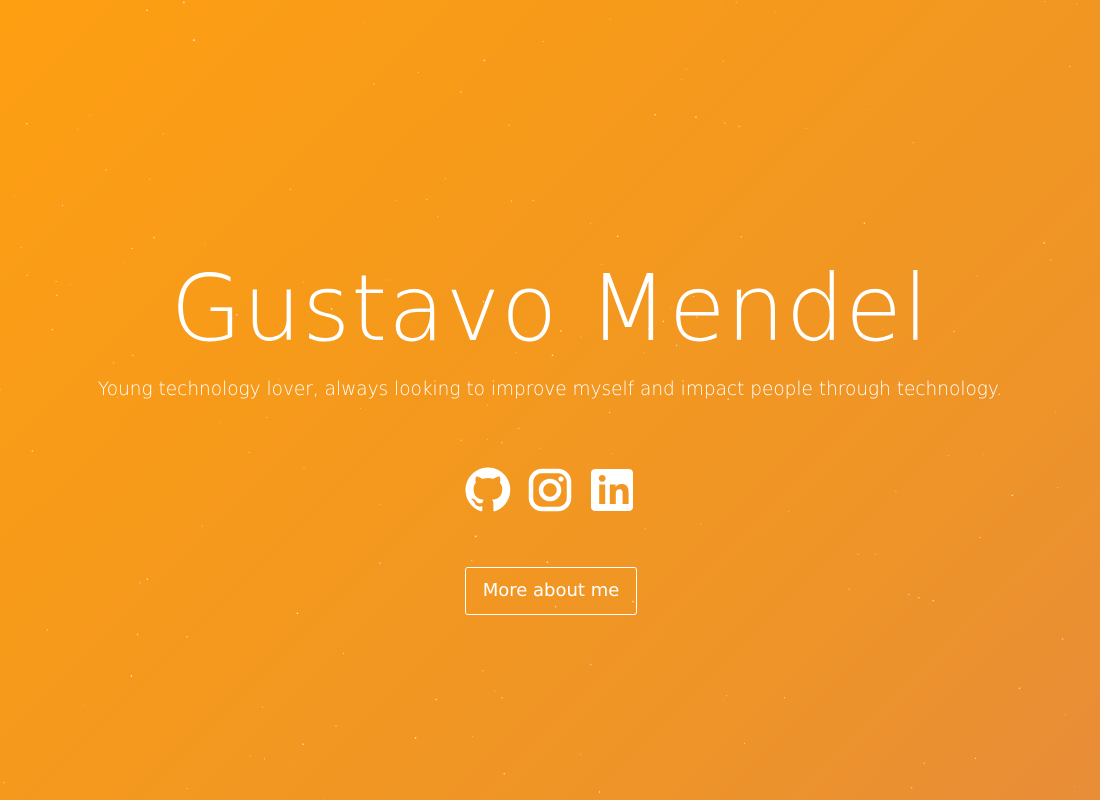 The image size is (1100, 800). What do you see at coordinates (550, 308) in the screenshot?
I see `hero-name: Gustavo Mendel` at bounding box center [550, 308].